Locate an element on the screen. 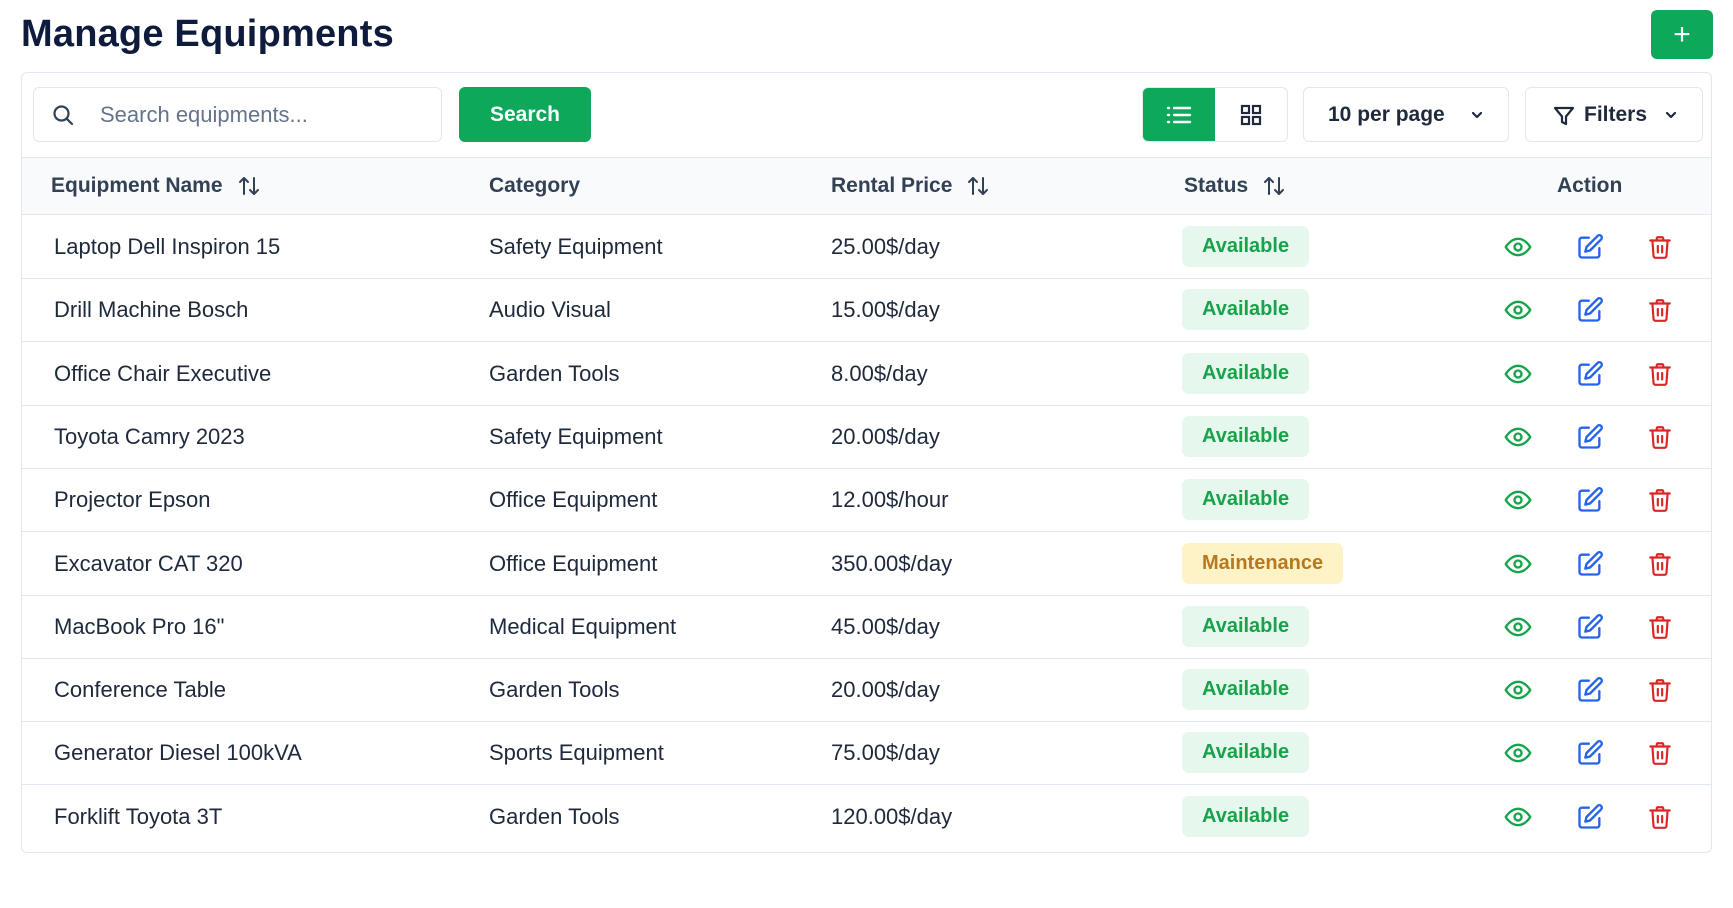  column-label: Equipment Name is located at coordinates (137, 185).